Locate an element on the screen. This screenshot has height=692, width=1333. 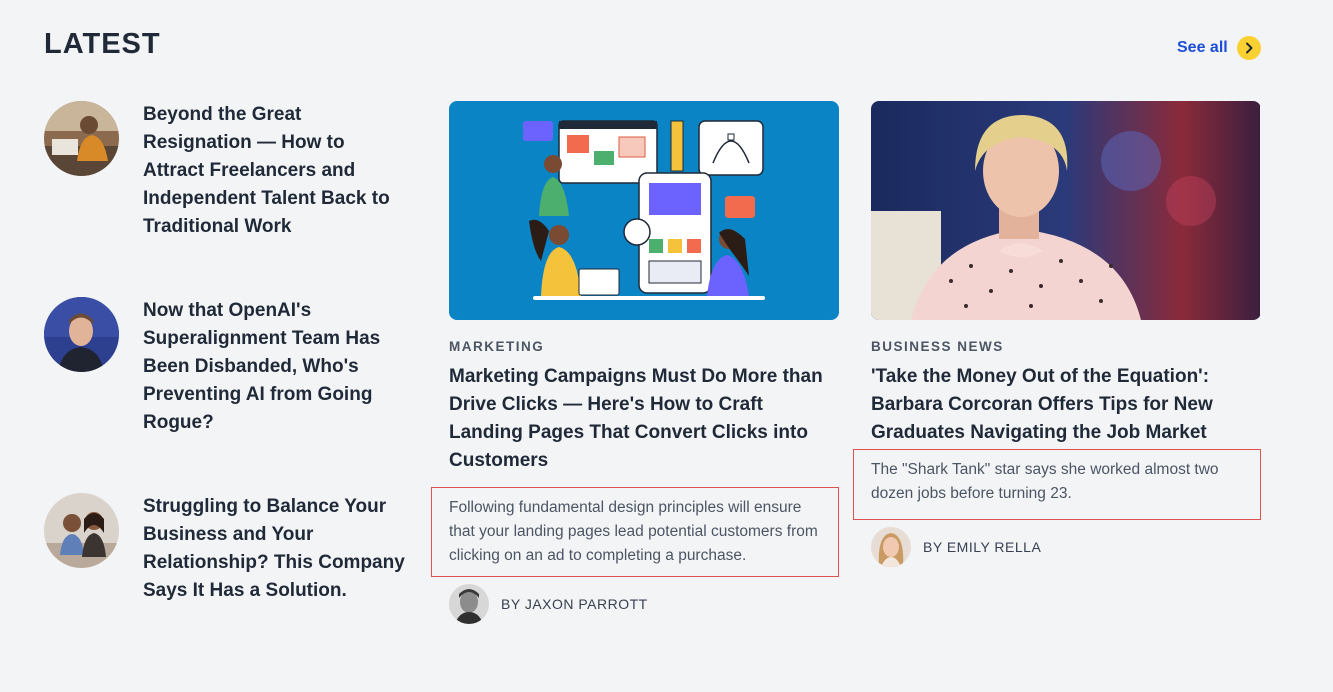
chevron-right-icon is located at coordinates (1248, 48).